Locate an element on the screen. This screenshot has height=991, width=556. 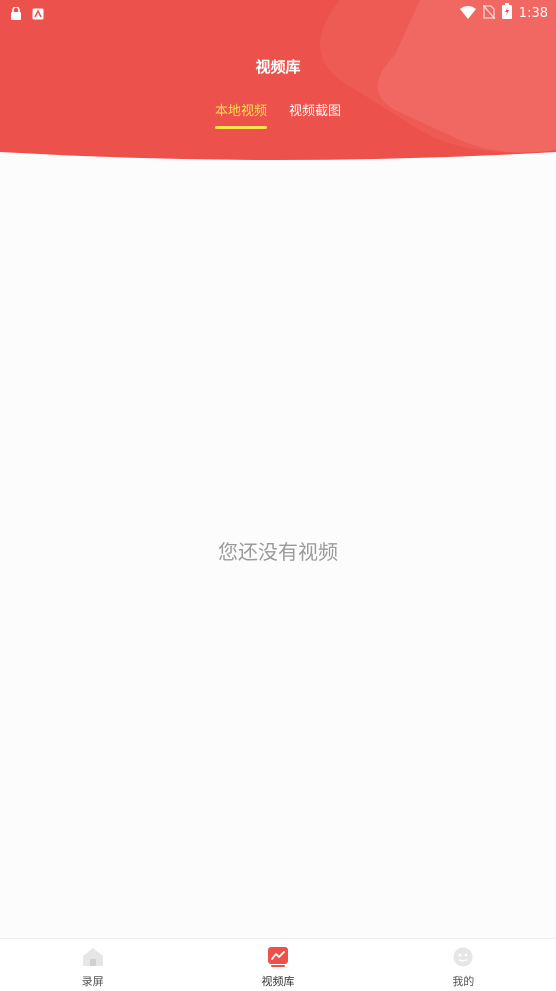
nav-label: 视频库 is located at coordinates (278, 981).